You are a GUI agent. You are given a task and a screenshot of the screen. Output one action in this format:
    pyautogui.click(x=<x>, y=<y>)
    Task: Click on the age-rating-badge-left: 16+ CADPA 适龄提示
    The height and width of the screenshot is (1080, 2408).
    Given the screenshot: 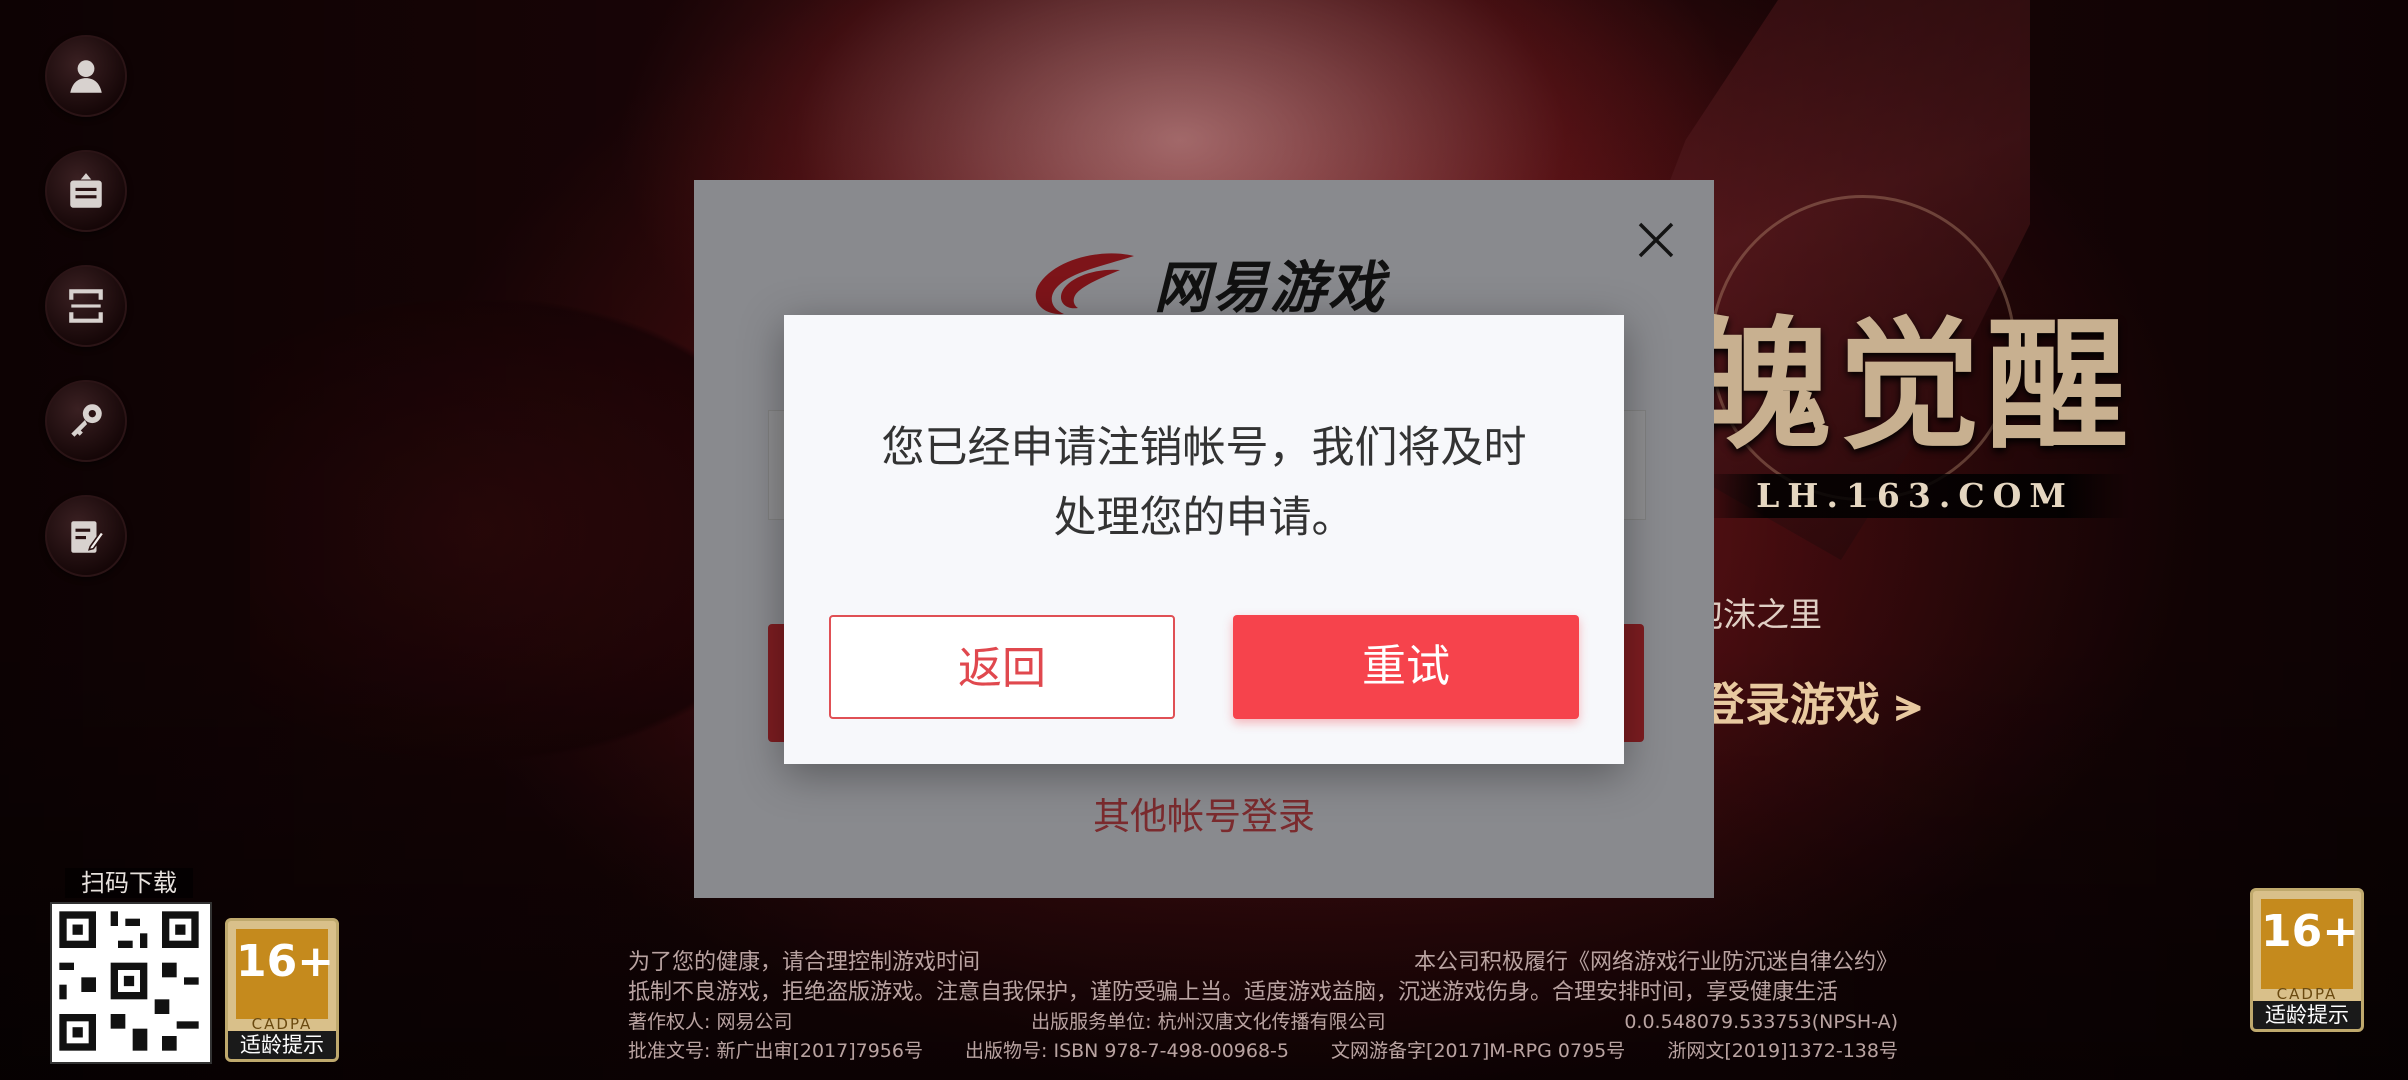 What is the action you would take?
    pyautogui.click(x=282, y=990)
    